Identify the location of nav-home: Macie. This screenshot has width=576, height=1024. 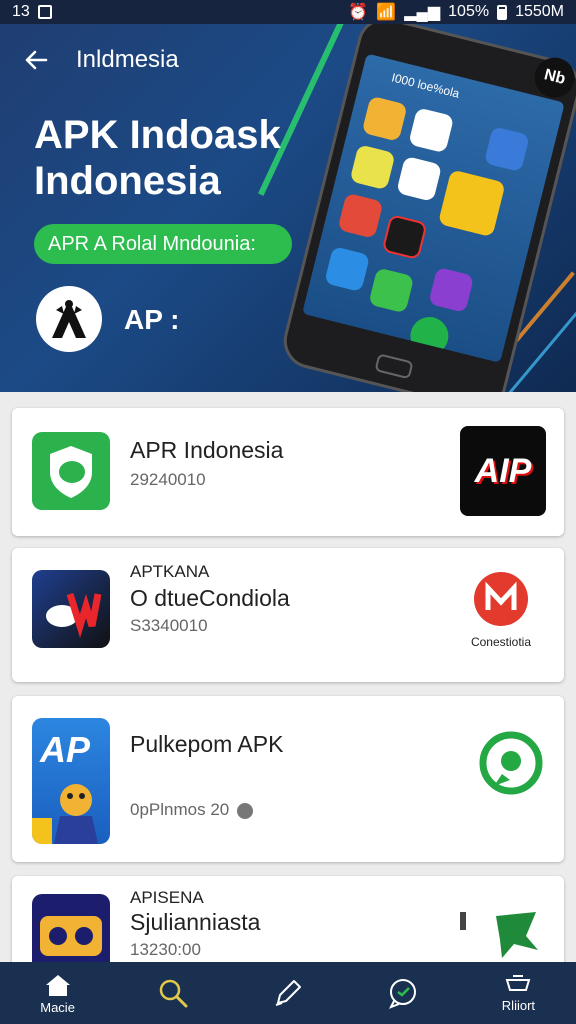
(57, 993).